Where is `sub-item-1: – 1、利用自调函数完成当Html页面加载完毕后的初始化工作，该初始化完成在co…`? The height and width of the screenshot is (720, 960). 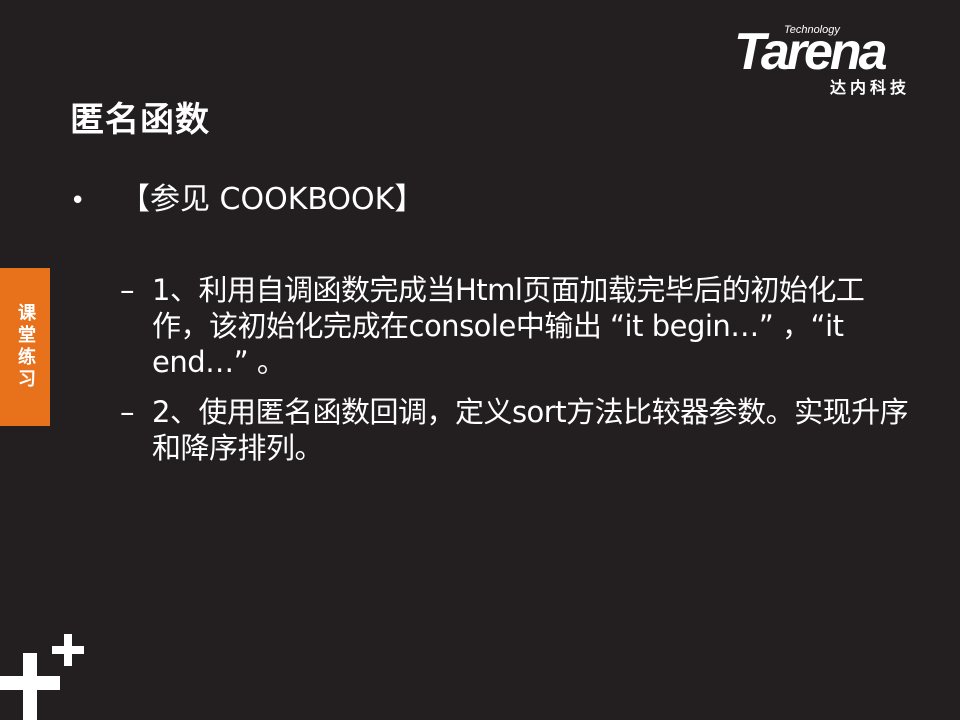
sub-item-1: – 1、利用自调函数完成当Html页面加载完毕后的初始化工作，该初始化完成在co… is located at coordinates (520, 326).